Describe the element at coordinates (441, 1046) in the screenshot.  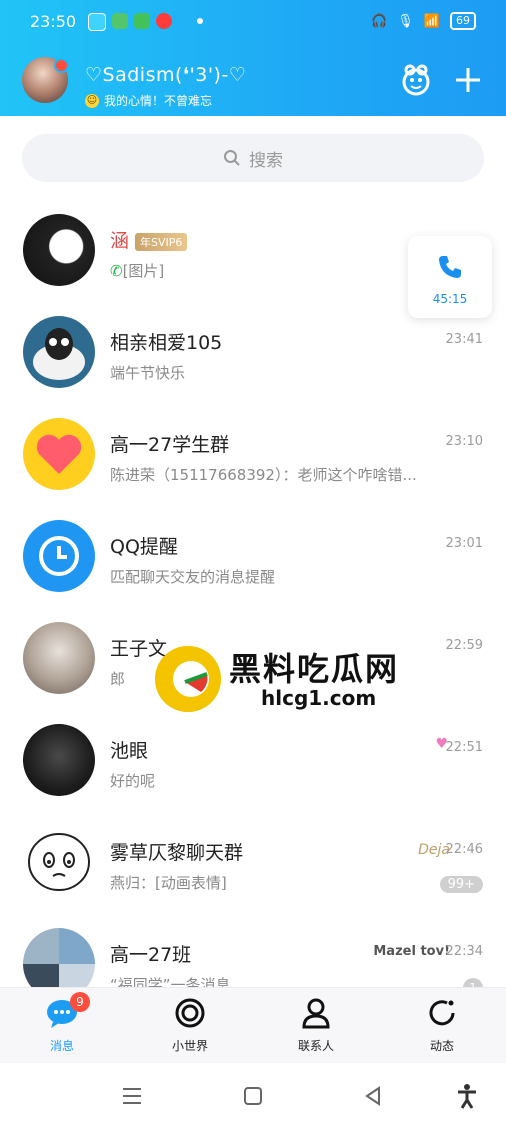
I see `tab-label: 动态` at that location.